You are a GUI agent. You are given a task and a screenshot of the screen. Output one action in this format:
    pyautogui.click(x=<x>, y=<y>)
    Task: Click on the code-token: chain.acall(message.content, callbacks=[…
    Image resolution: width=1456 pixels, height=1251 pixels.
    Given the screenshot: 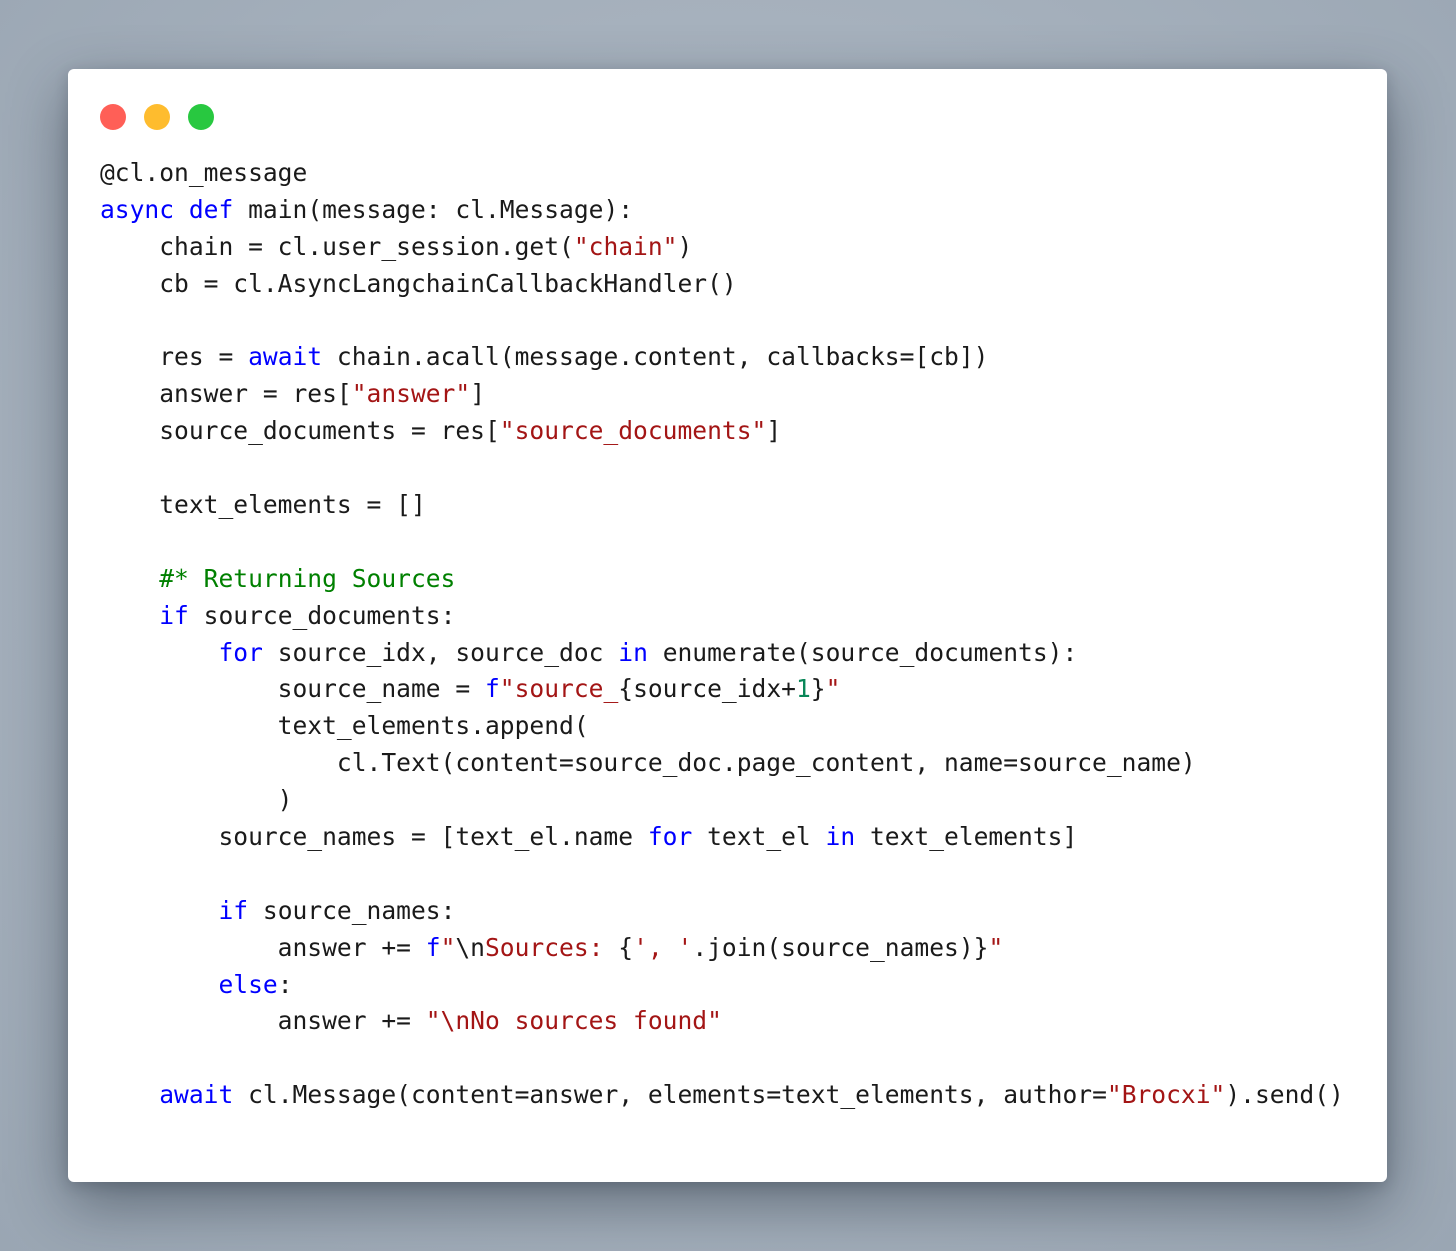 What is the action you would take?
    pyautogui.click(x=655, y=357)
    